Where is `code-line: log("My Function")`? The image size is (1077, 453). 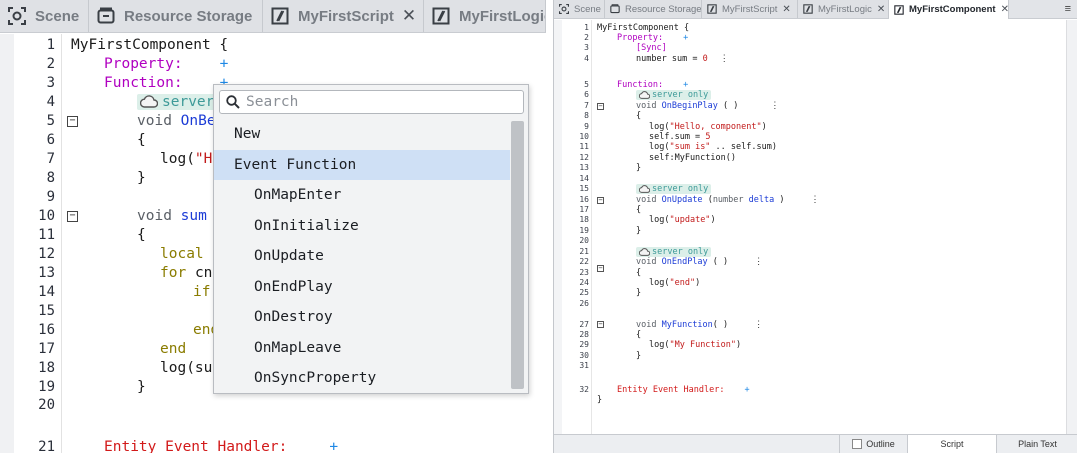
code-line: log("My Function") is located at coordinates (695, 345).